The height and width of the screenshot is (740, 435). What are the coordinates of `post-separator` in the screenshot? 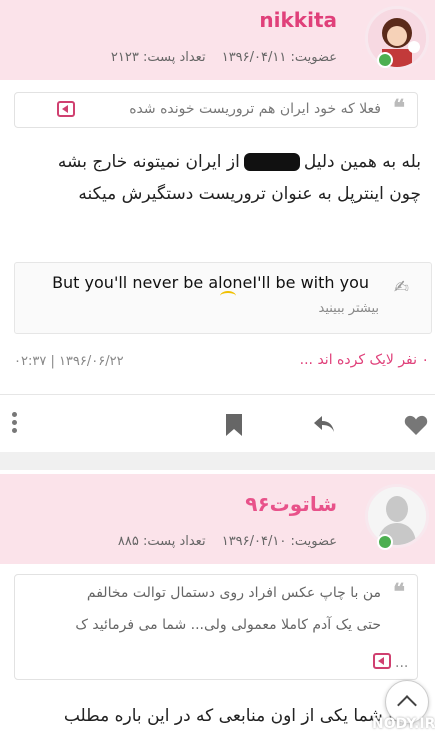 It's located at (217, 461).